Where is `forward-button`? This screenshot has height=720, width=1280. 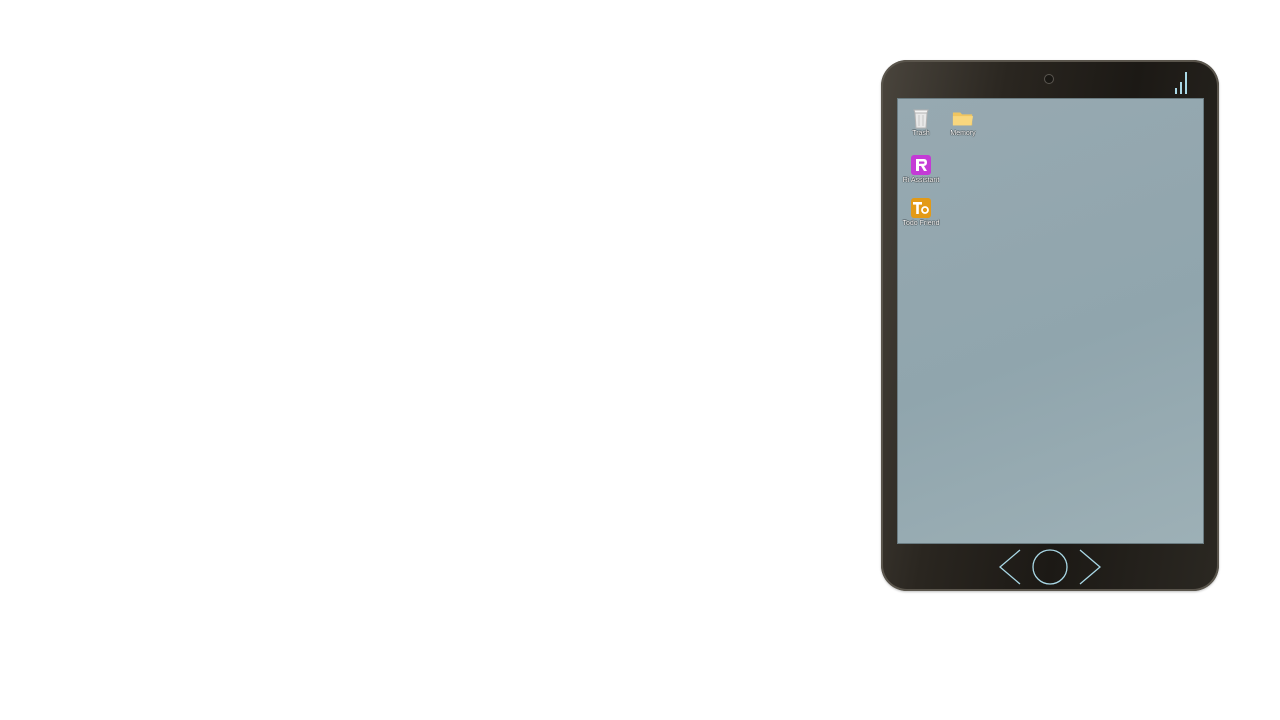 forward-button is located at coordinates (1090, 567).